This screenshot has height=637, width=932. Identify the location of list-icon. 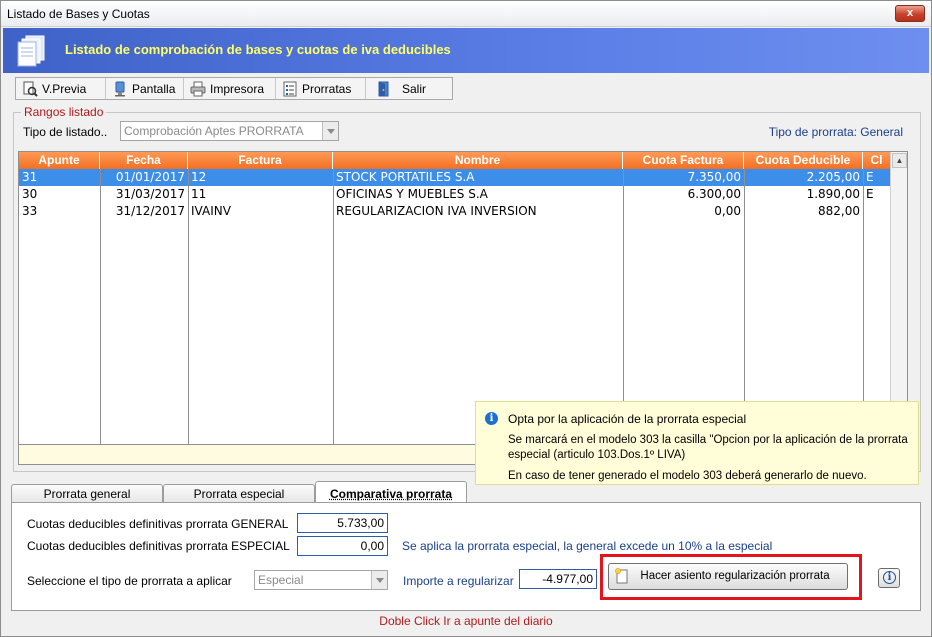
(290, 88).